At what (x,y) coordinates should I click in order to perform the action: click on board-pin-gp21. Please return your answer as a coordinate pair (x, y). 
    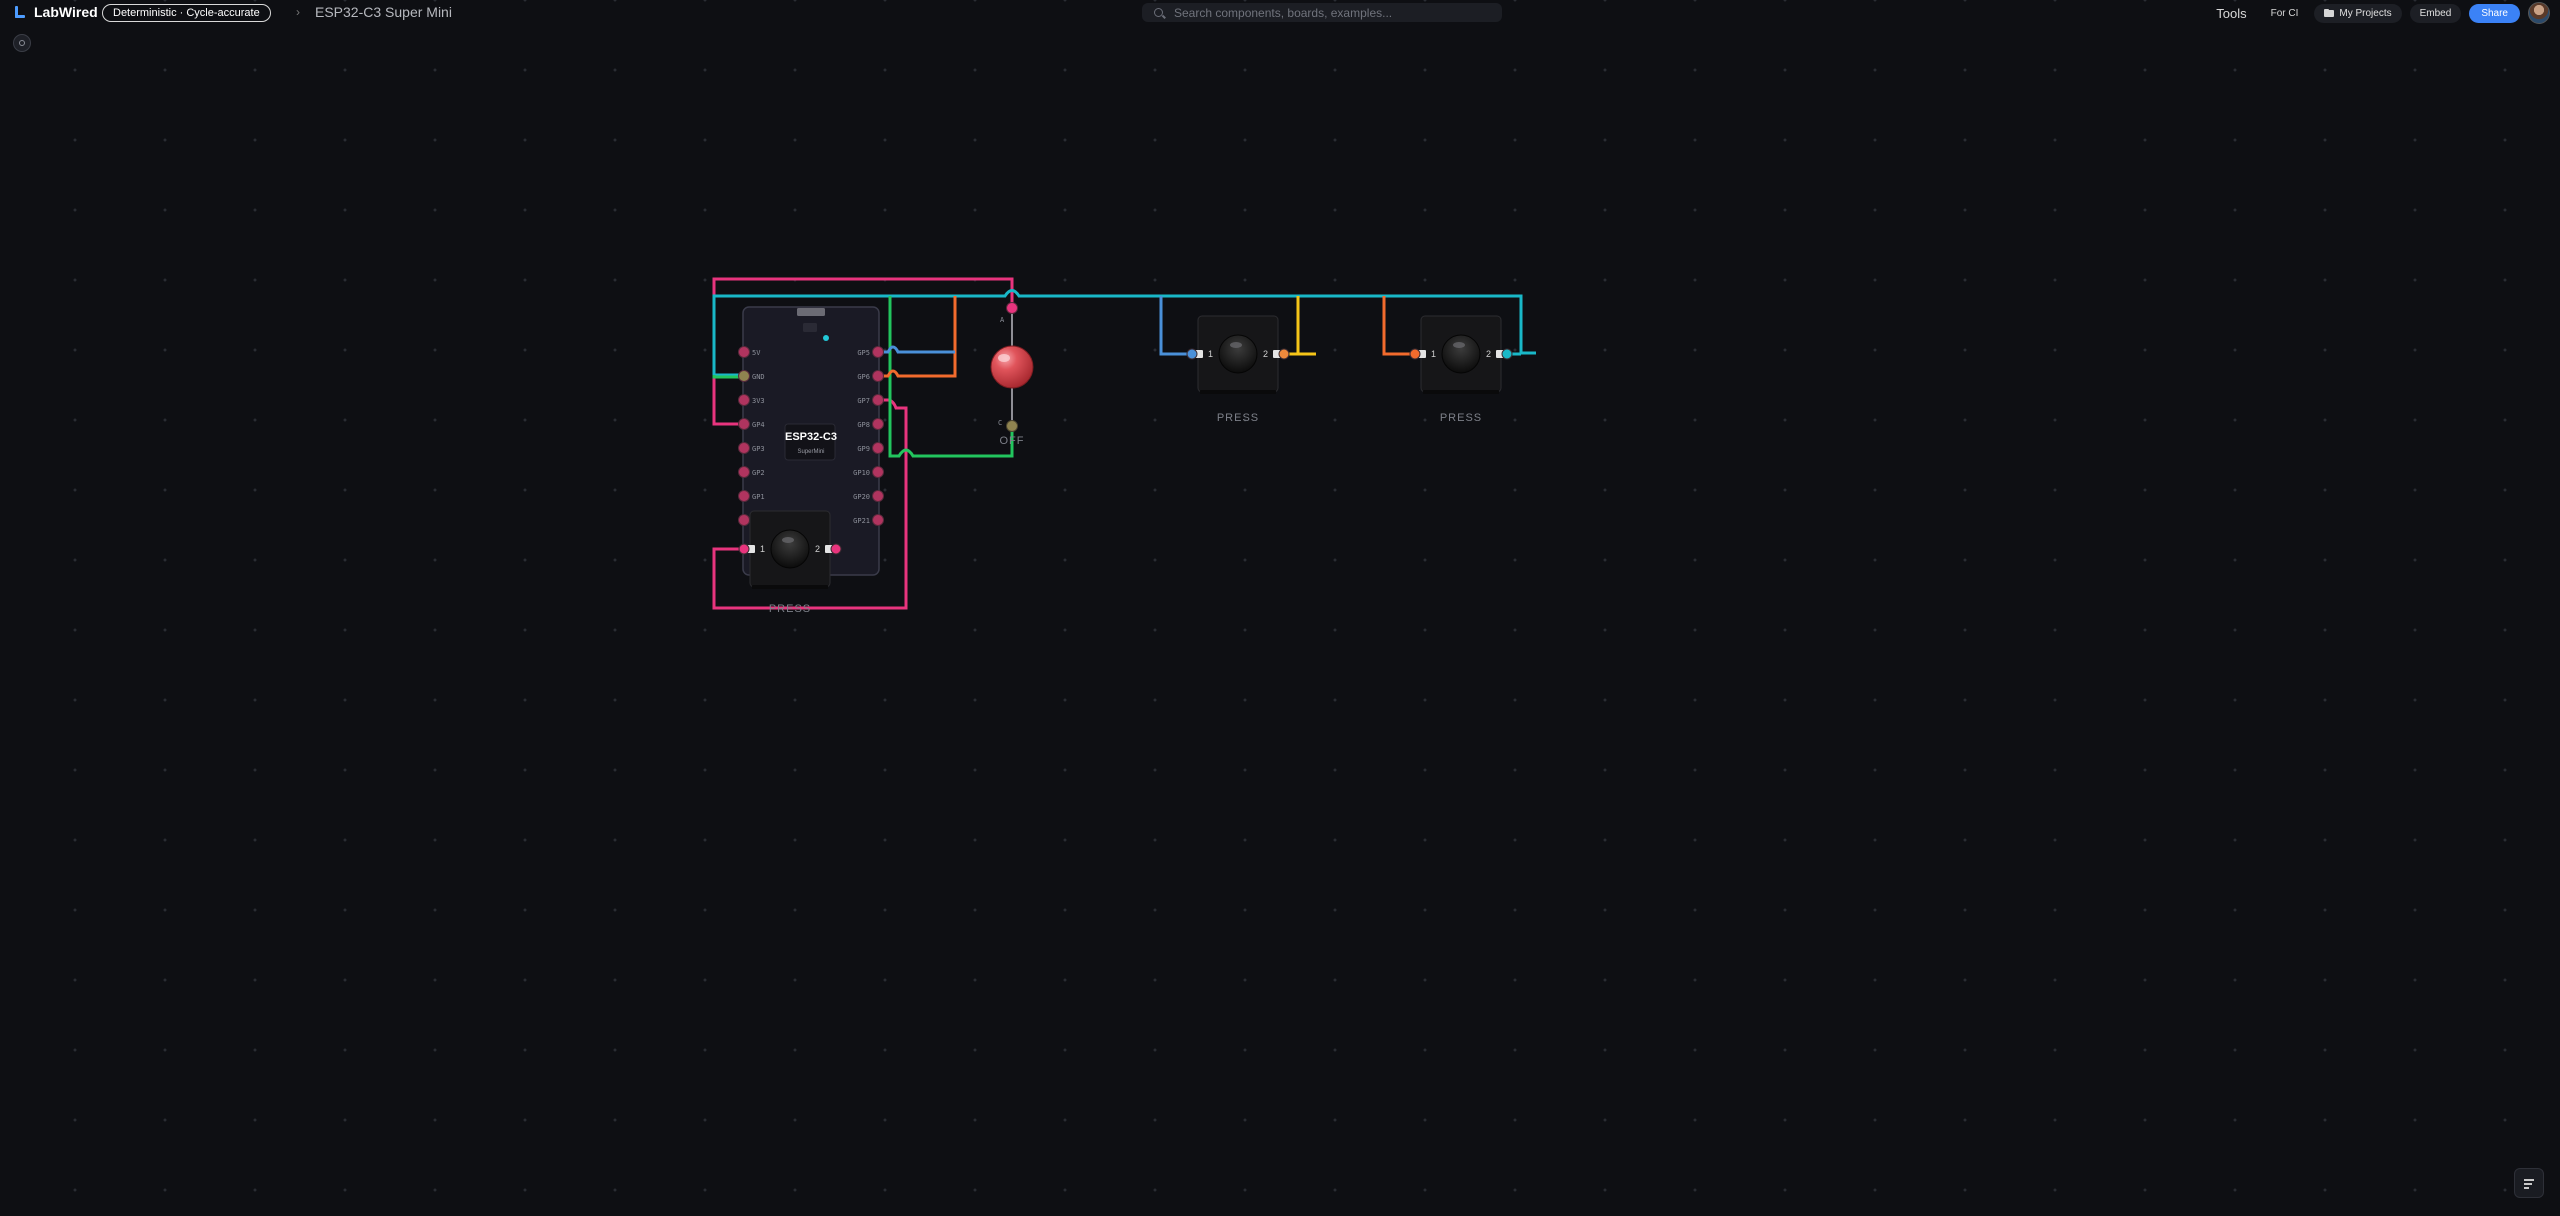
    Looking at the image, I should click on (878, 520).